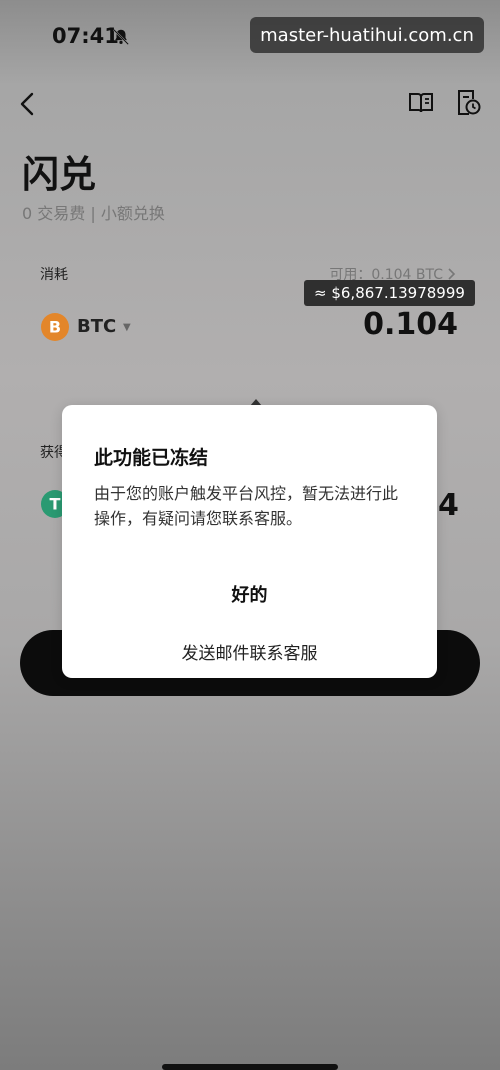 Image resolution: width=500 pixels, height=1070 pixels. What do you see at coordinates (59, 174) in the screenshot?
I see `page-title: 闪兑` at bounding box center [59, 174].